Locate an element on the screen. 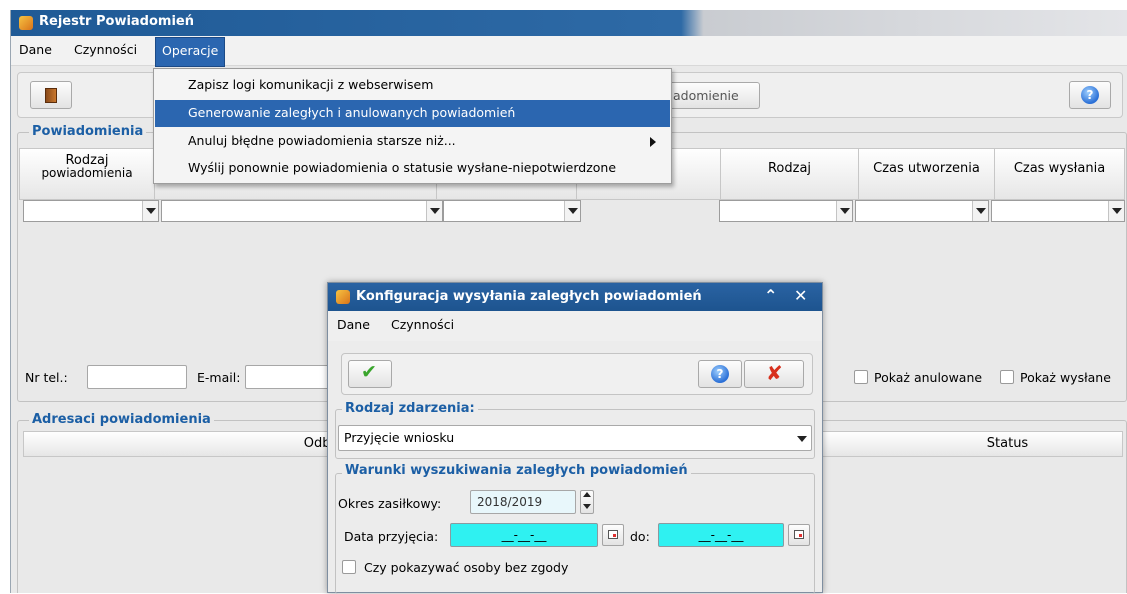 This screenshot has height=594, width=1127. submenu-arrow-icon is located at coordinates (653, 142).